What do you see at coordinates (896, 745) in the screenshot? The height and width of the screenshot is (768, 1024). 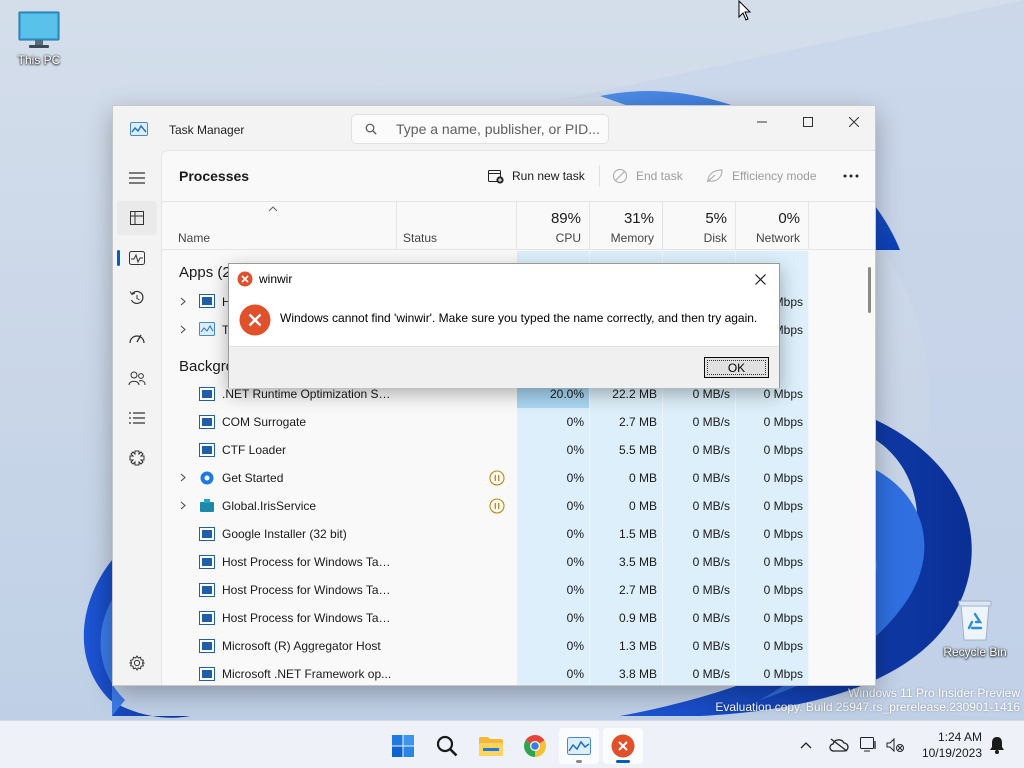 I see `volume-tray` at bounding box center [896, 745].